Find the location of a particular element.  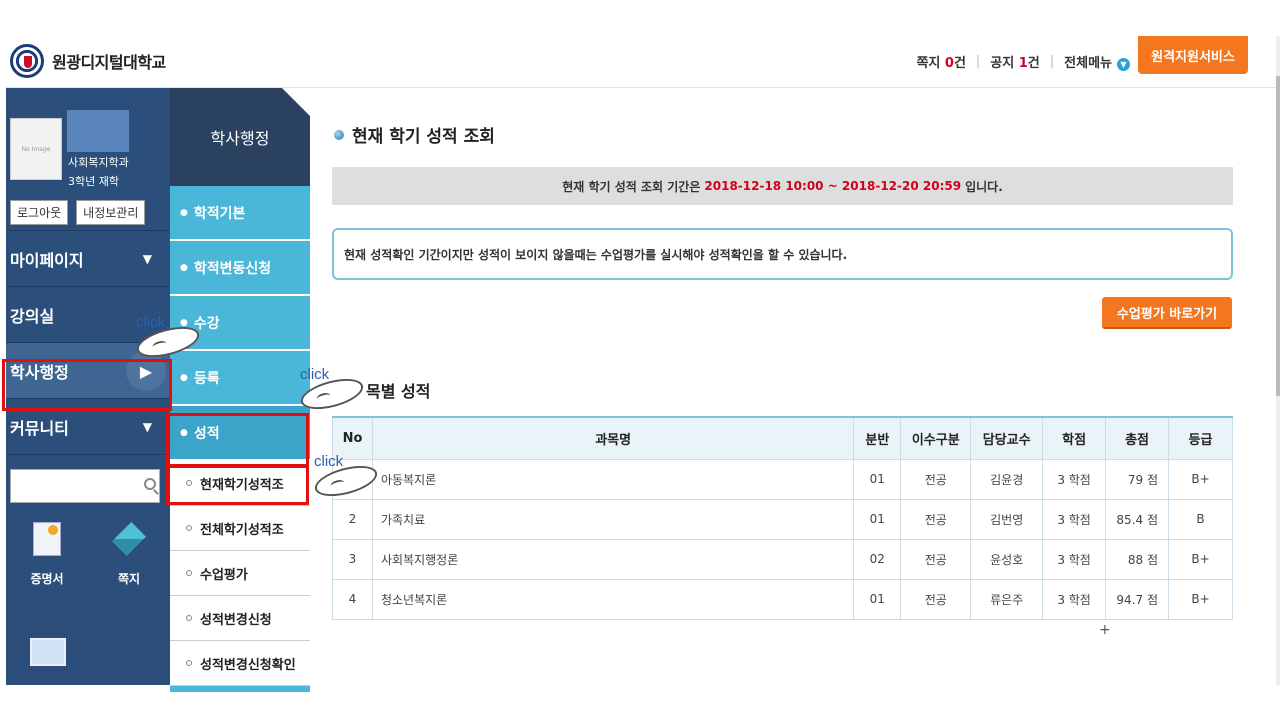

table-cell: 전공 is located at coordinates (936, 599).